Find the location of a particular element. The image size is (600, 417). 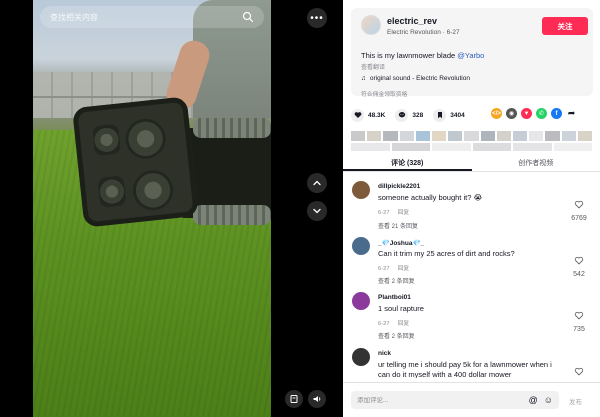

comment-like-count: 542 is located at coordinates (579, 274).